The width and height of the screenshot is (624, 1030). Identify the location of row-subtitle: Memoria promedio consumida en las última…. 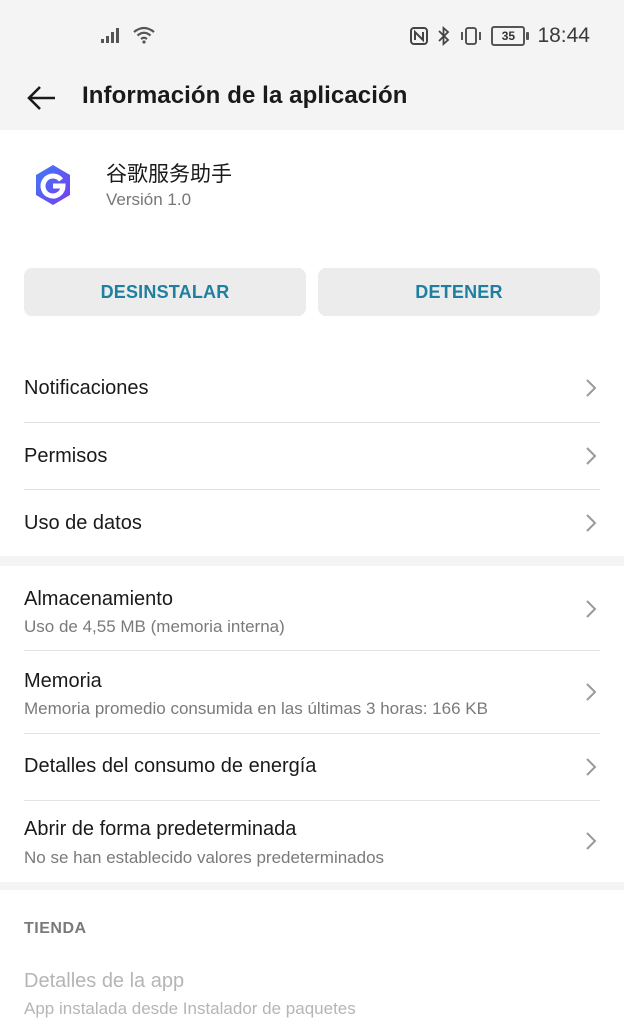
(256, 708).